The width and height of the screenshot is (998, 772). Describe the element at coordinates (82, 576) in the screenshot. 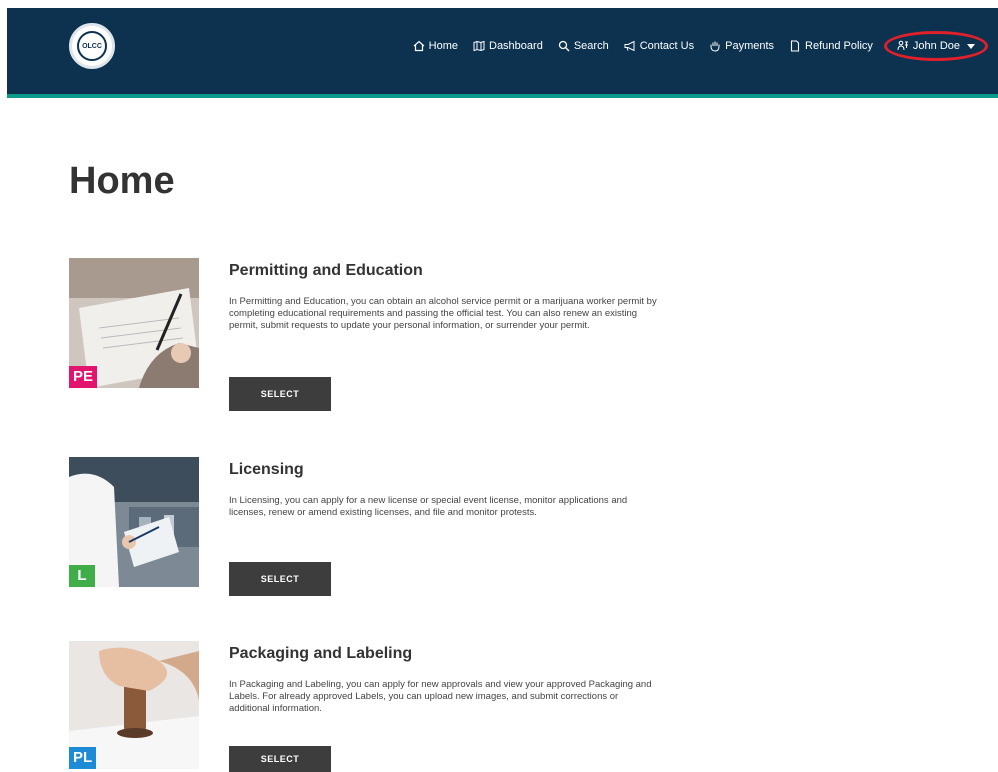

I see `badge-l: L` at that location.